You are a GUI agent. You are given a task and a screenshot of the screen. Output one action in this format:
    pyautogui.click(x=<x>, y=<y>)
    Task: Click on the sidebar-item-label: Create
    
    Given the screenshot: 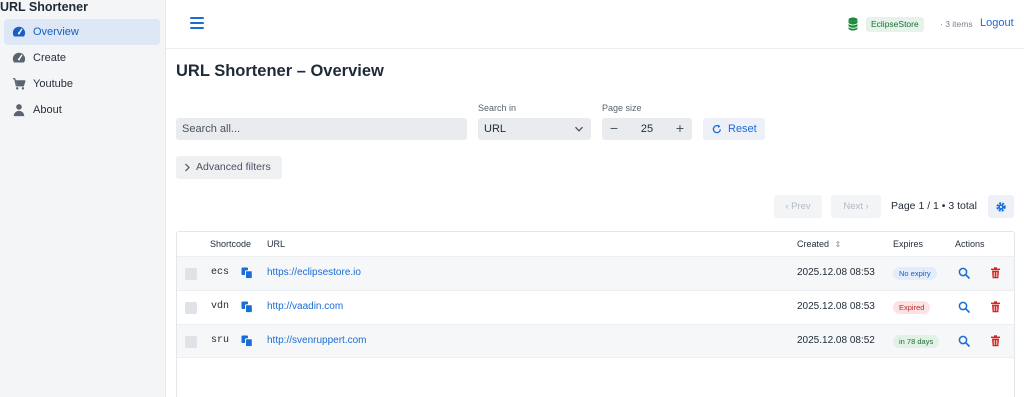 What is the action you would take?
    pyautogui.click(x=50, y=58)
    